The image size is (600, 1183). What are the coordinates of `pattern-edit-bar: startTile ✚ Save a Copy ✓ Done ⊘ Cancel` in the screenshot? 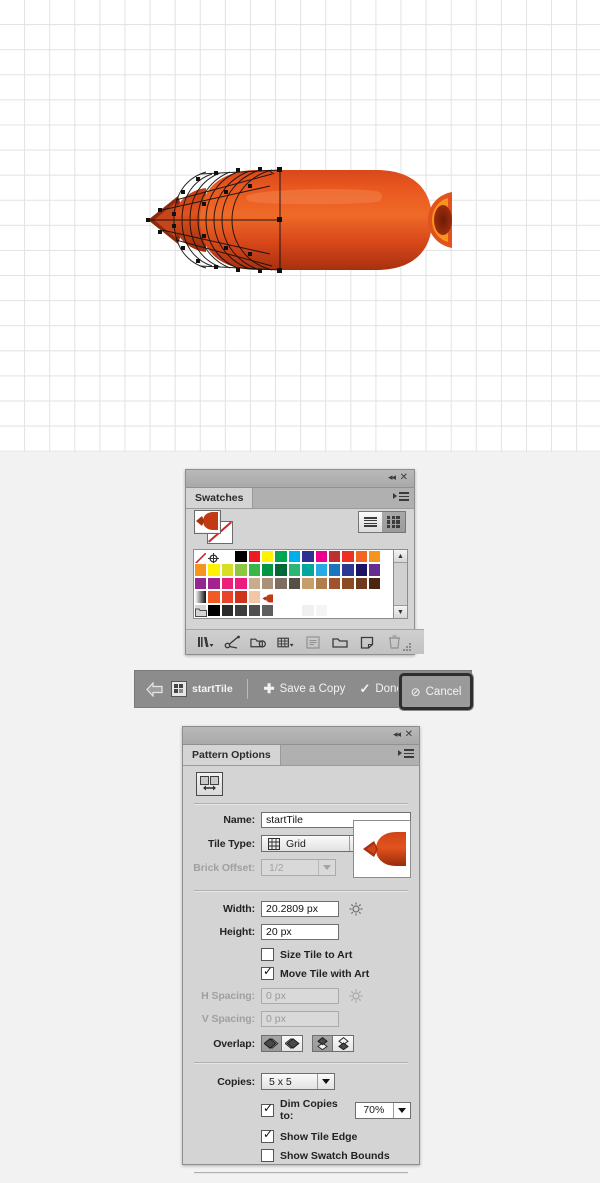 It's located at (303, 690).